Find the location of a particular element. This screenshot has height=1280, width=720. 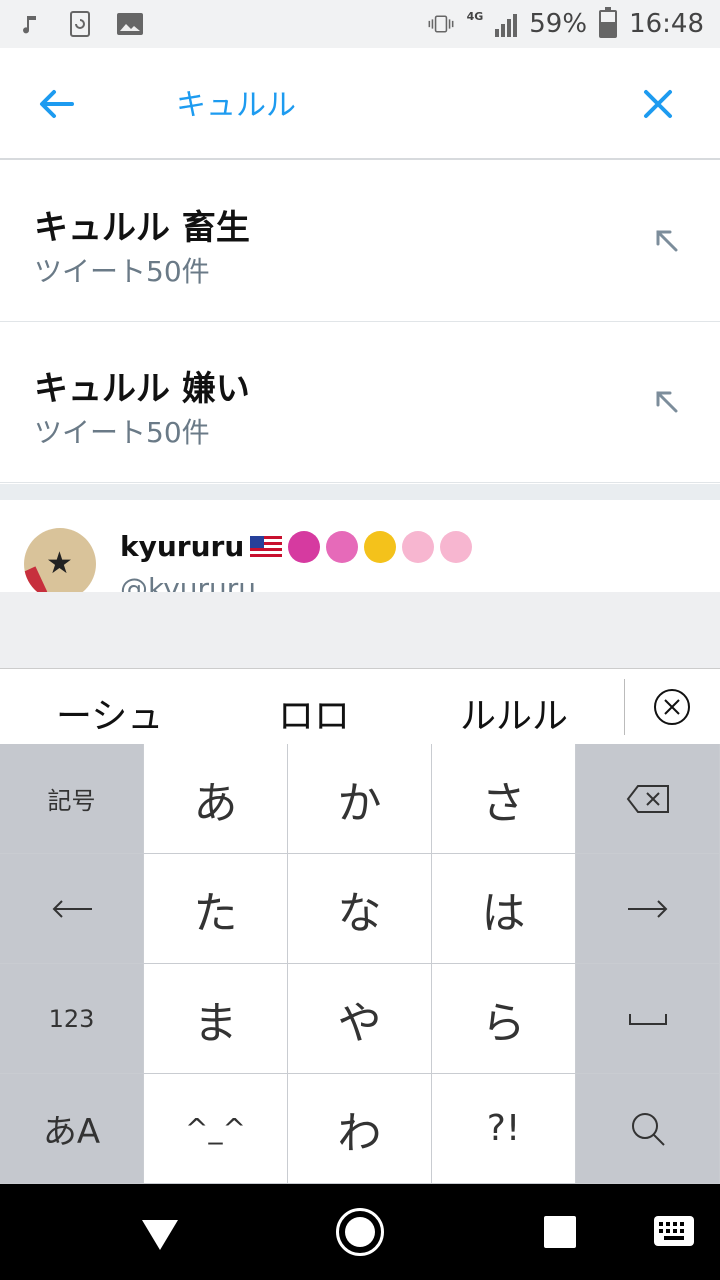

us-flag-icon is located at coordinates (266, 546).